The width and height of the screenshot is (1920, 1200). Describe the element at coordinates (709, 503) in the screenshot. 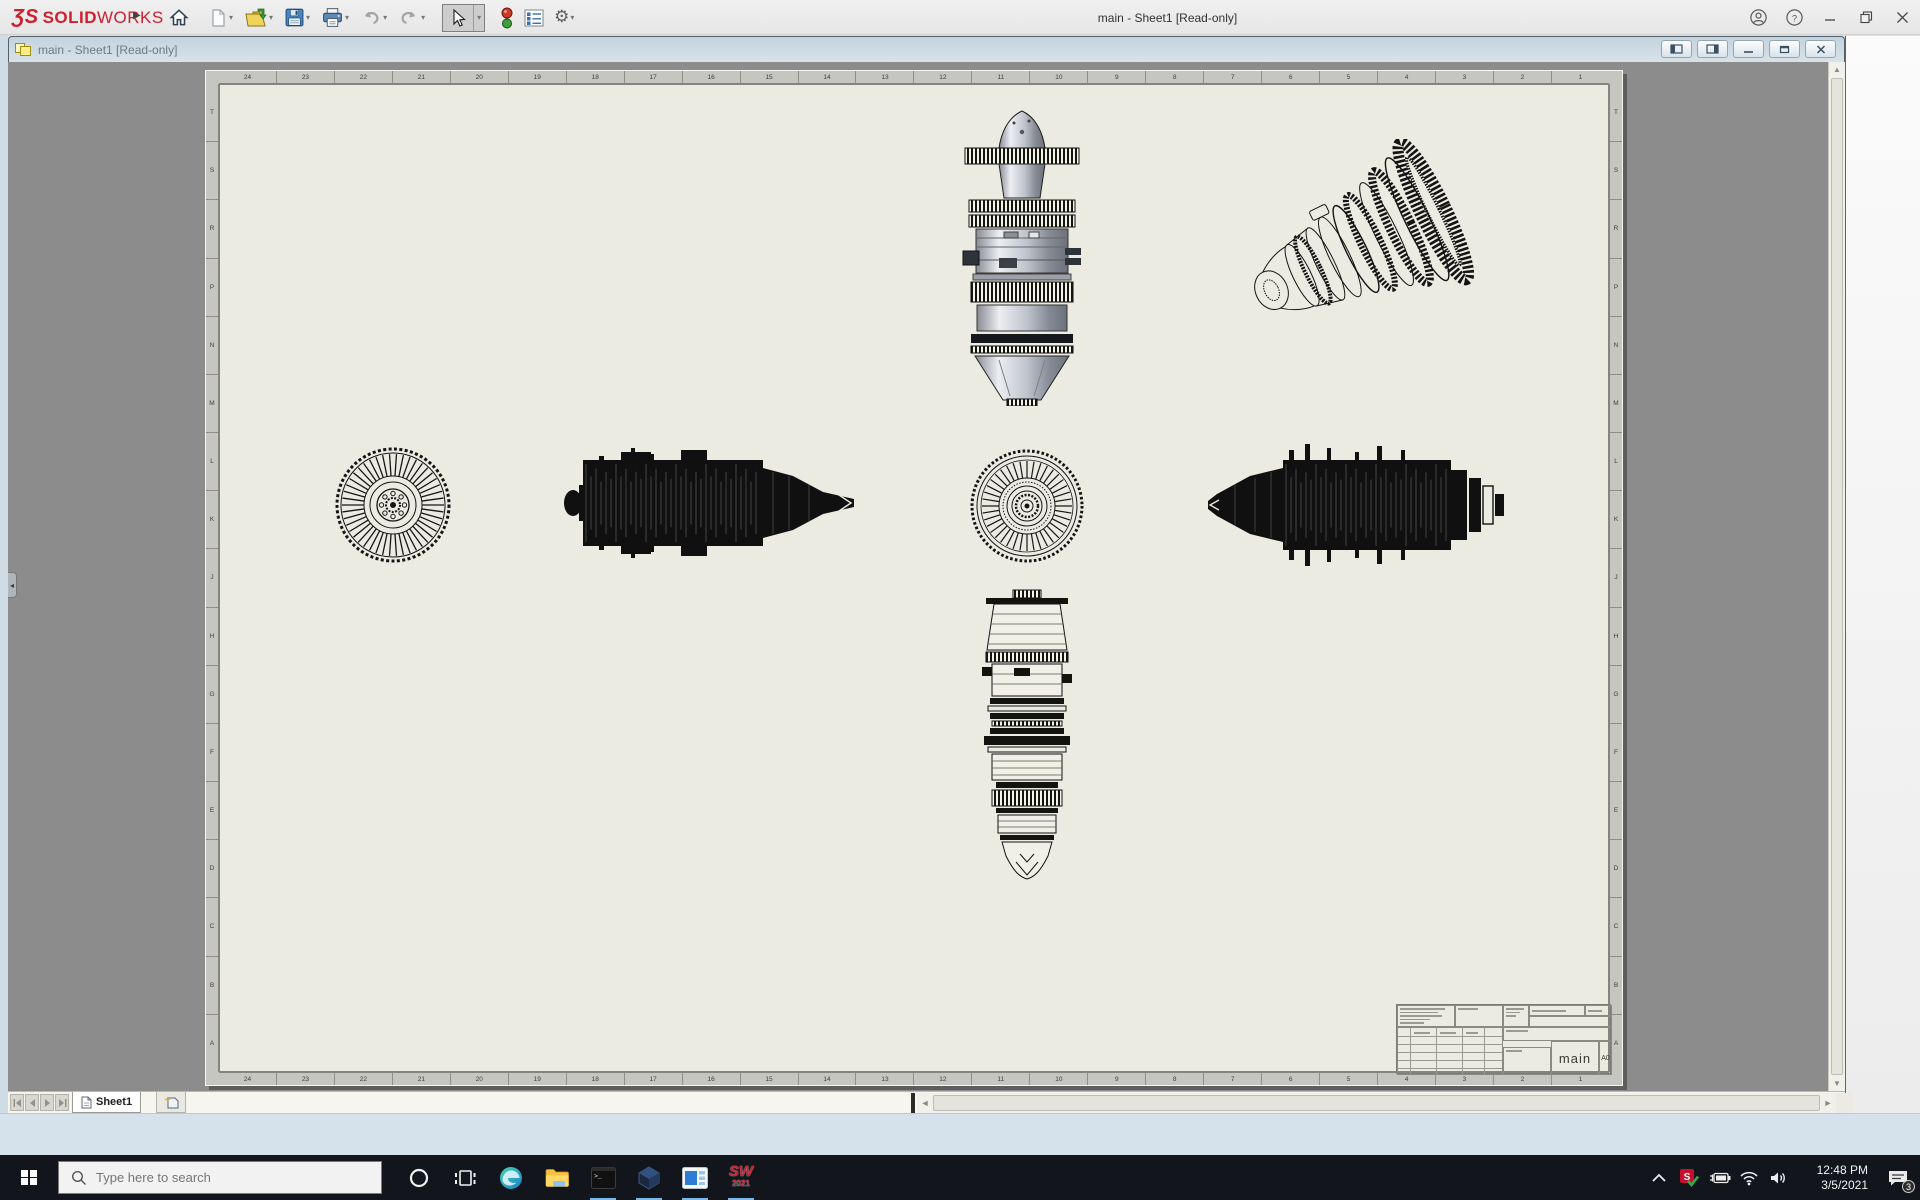

I see `drawing-view-left-side` at that location.